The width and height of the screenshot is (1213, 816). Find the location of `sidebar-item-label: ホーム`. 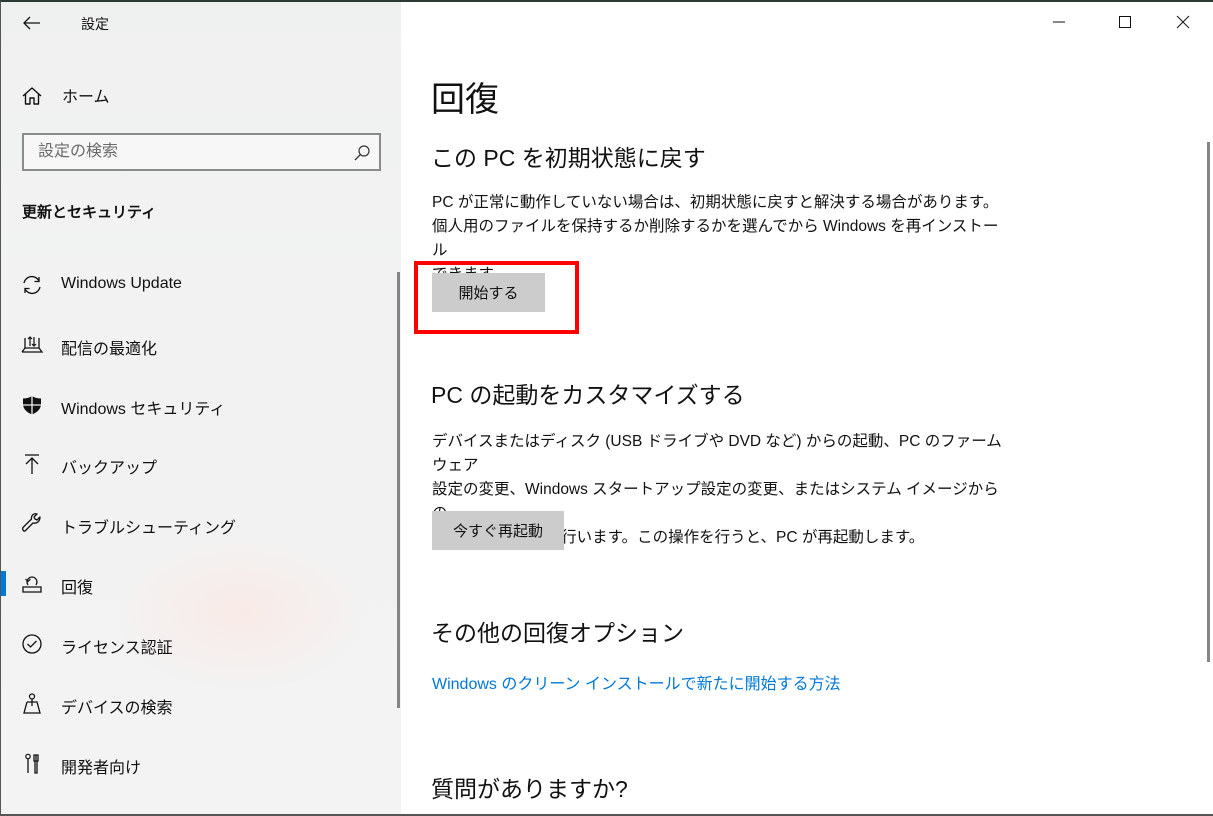

sidebar-item-label: ホーム is located at coordinates (86, 97).